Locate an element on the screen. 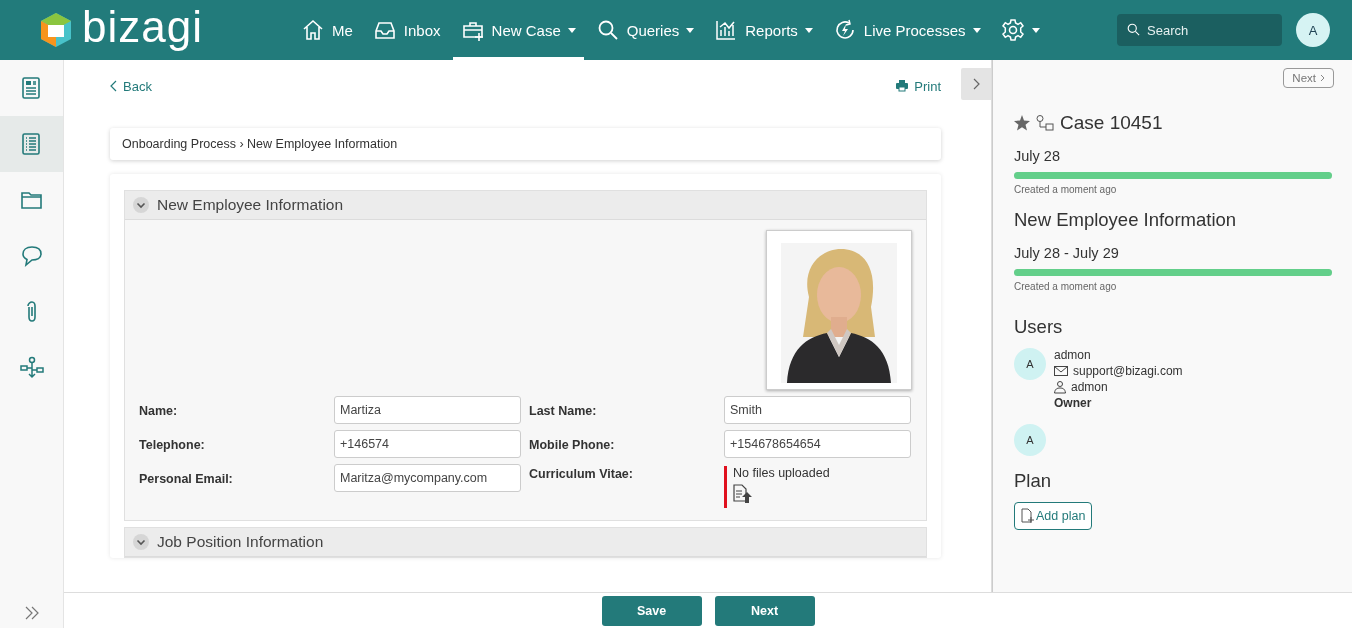 This screenshot has height=628, width=1352. sidebar-item is located at coordinates (31, 144).